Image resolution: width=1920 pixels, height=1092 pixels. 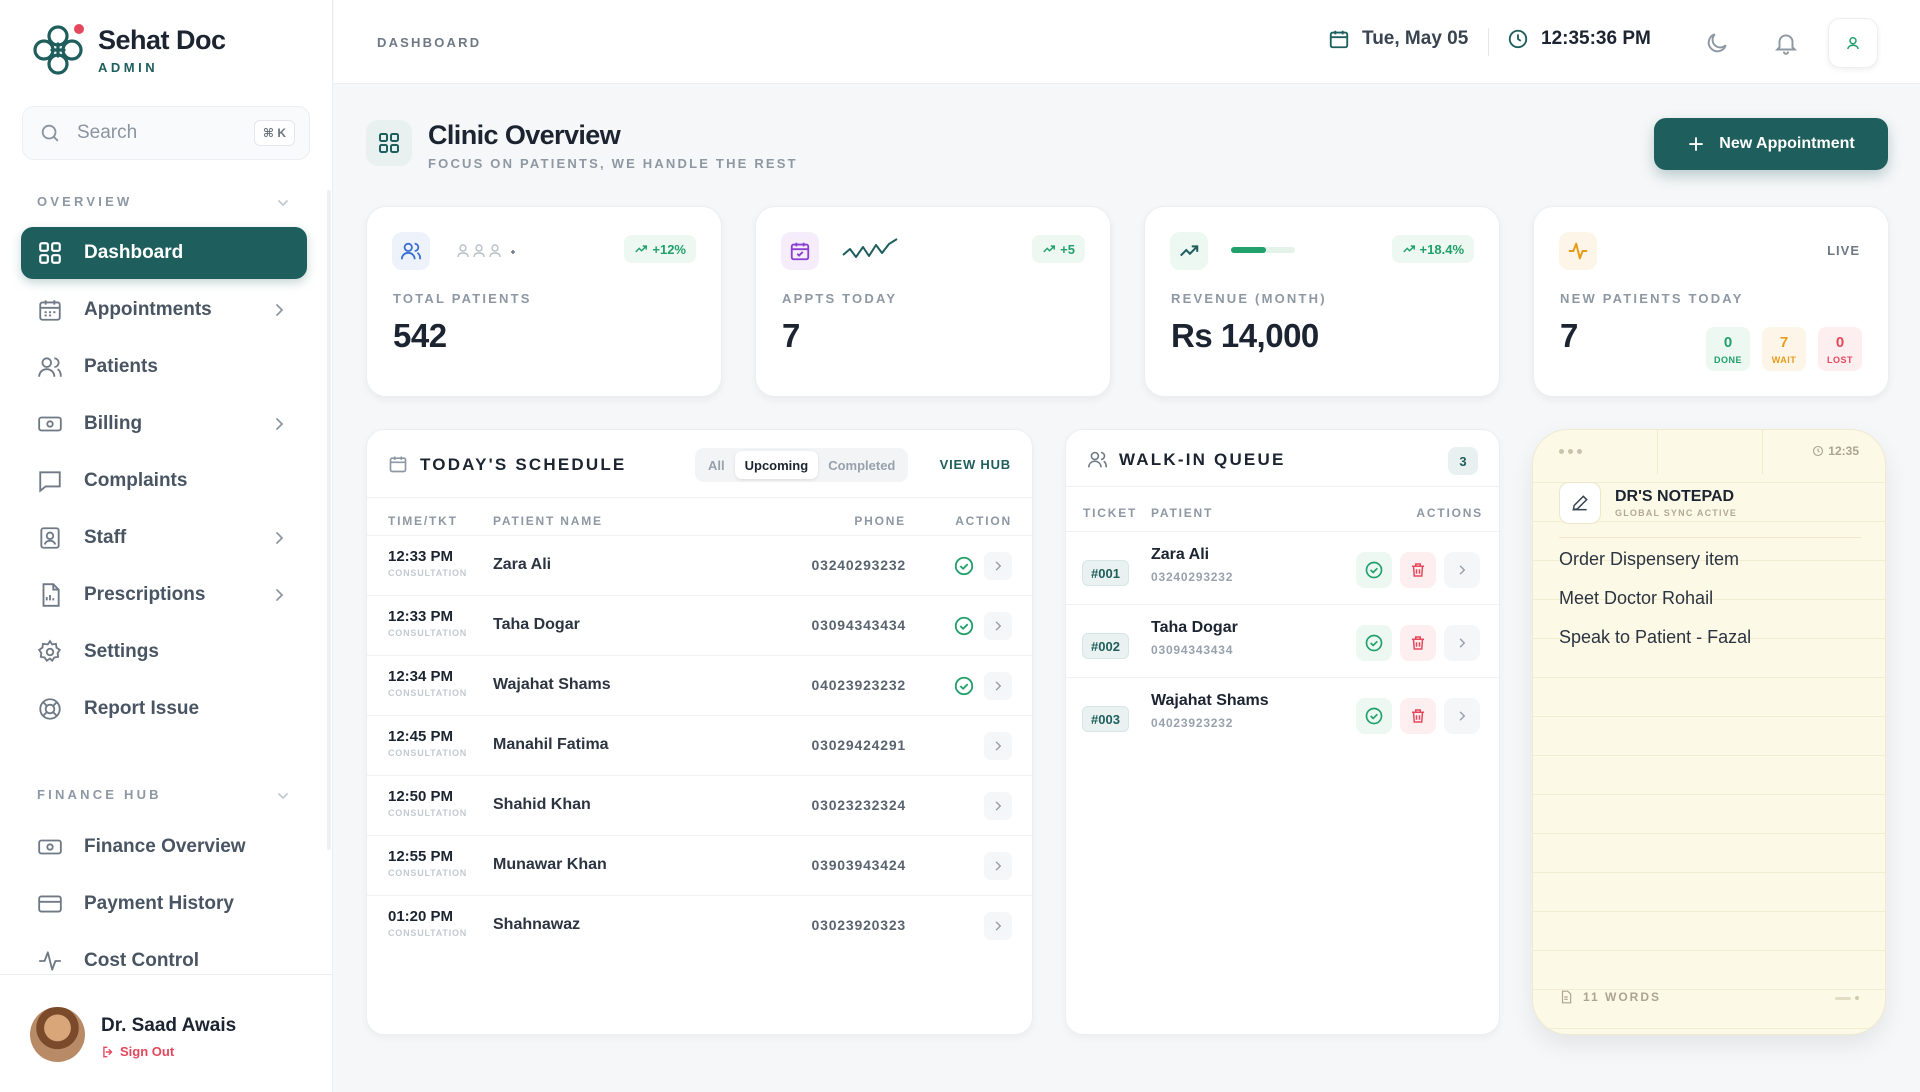 I want to click on file-icon, so click(x=1566, y=997).